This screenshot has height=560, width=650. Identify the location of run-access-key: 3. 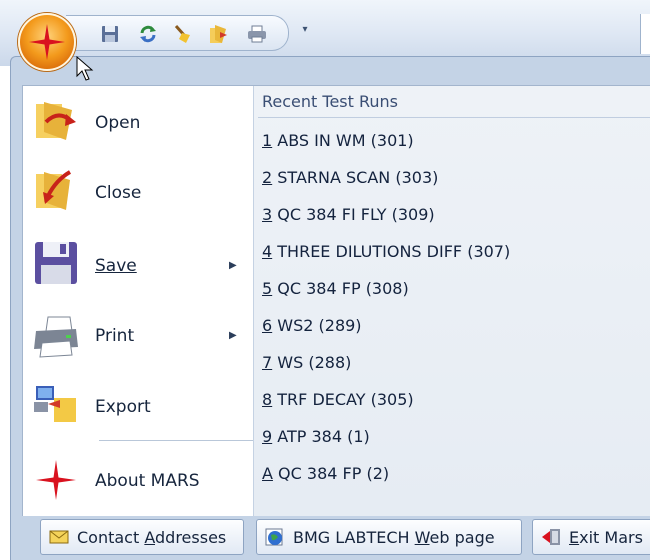
(267, 214).